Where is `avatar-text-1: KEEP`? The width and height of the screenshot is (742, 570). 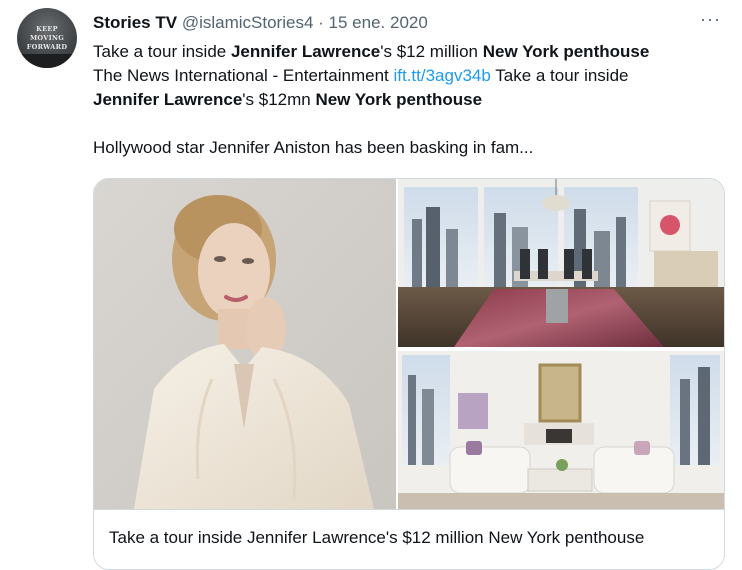 avatar-text-1: KEEP is located at coordinates (47, 28).